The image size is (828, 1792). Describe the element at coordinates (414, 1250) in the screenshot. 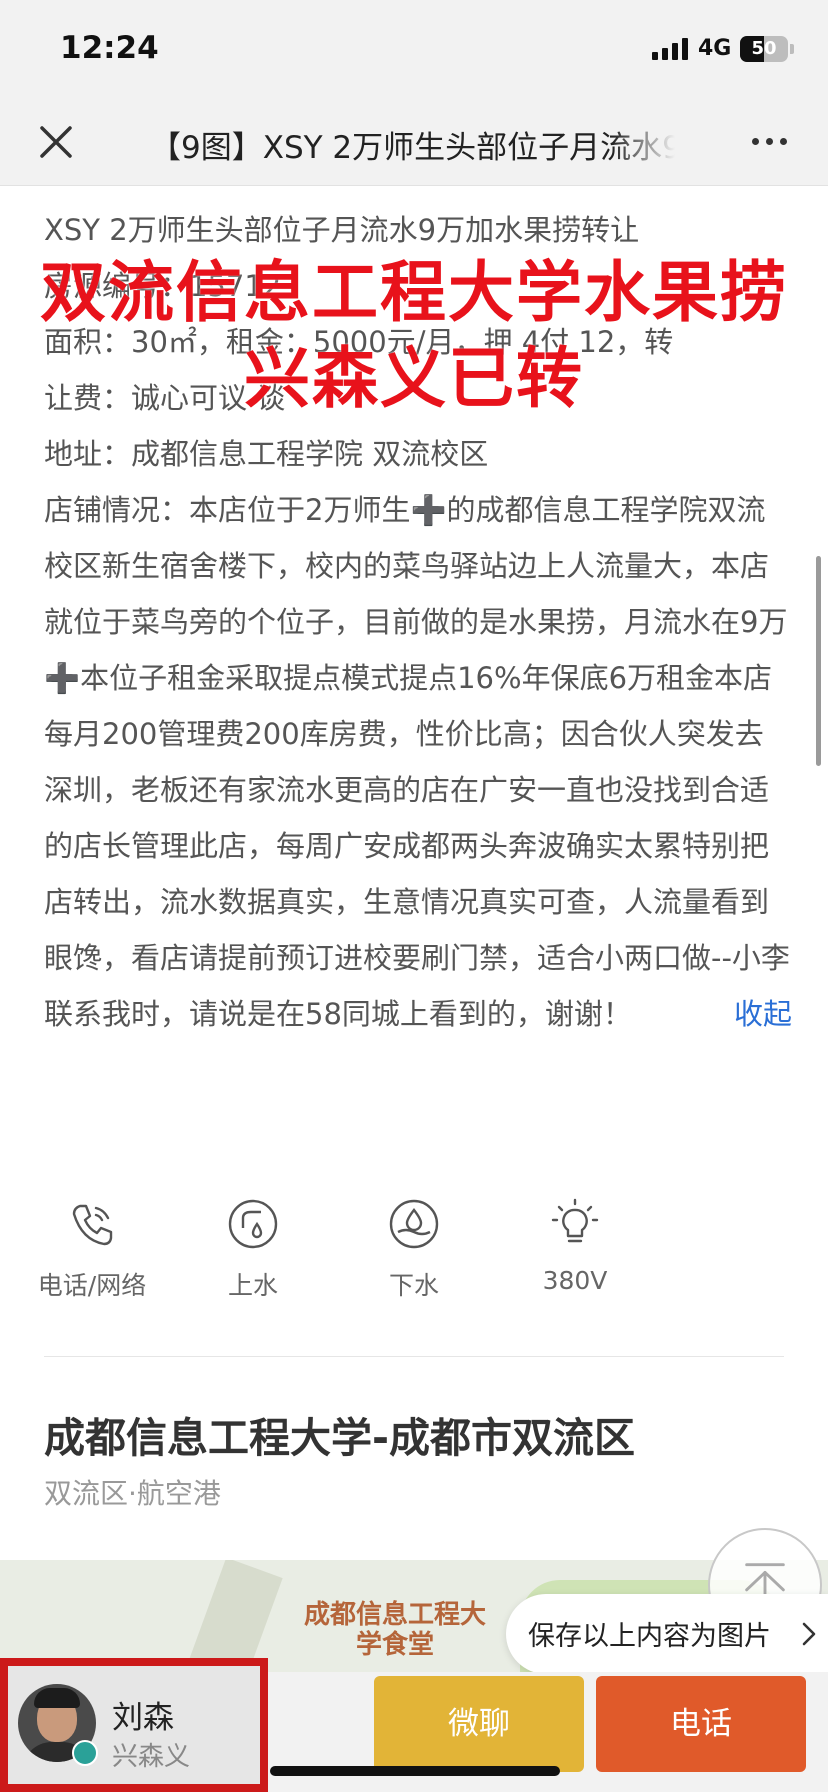

I see `facility-drainage: 下水` at that location.